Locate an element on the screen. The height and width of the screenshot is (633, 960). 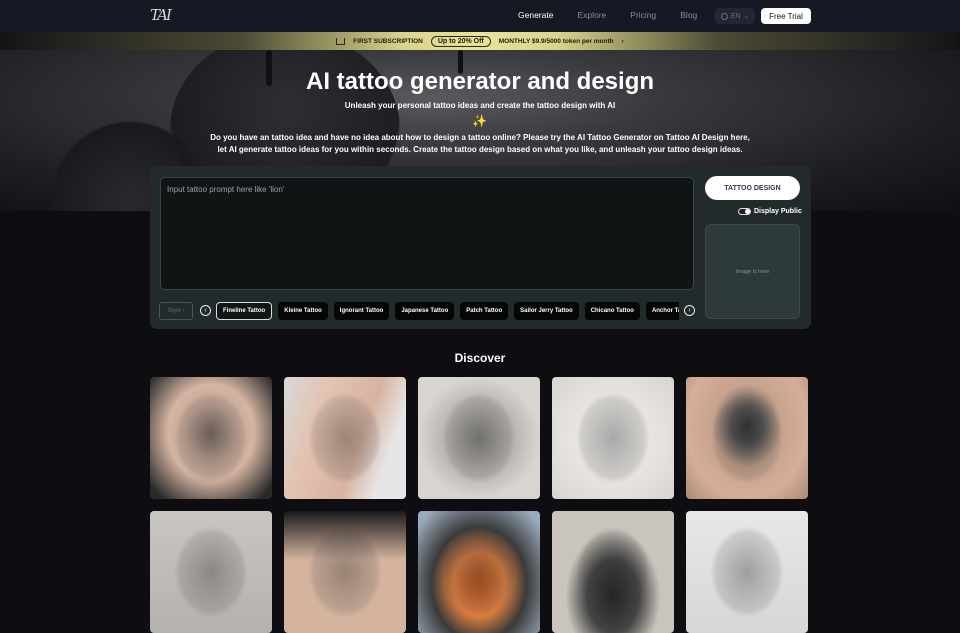
style-chip-sailor-jerry: Sailor Jerry Tattoo is located at coordinates (546, 310).